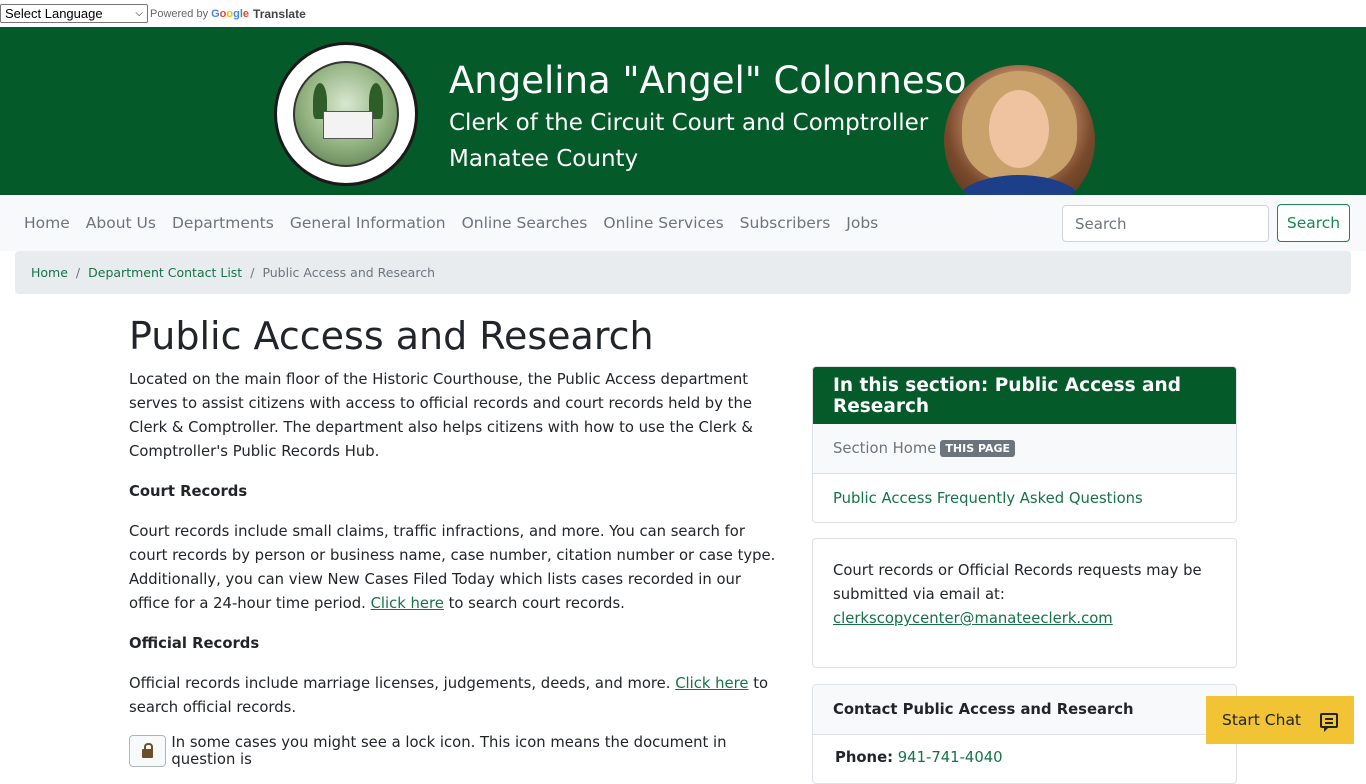 Image resolution: width=1366 pixels, height=784 pixels. I want to click on nav-online-searches: Online Searches, so click(525, 223).